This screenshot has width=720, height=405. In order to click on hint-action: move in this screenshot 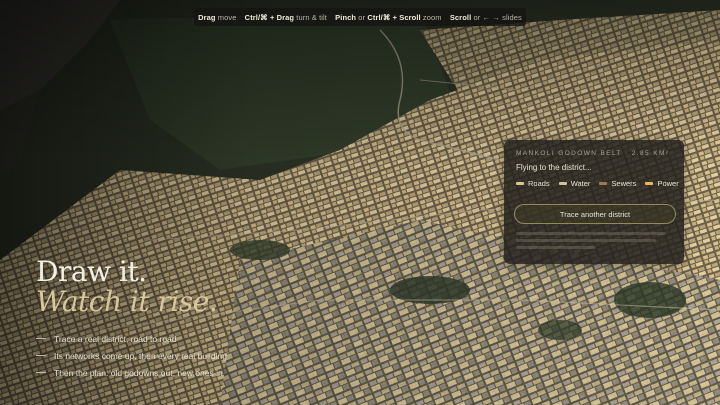, I will do `click(227, 17)`.